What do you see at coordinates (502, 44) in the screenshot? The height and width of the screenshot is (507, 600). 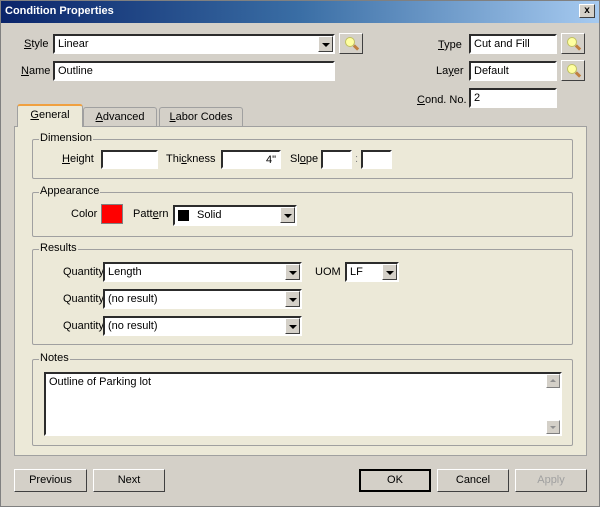 I see `type-value: Cut and Fill` at bounding box center [502, 44].